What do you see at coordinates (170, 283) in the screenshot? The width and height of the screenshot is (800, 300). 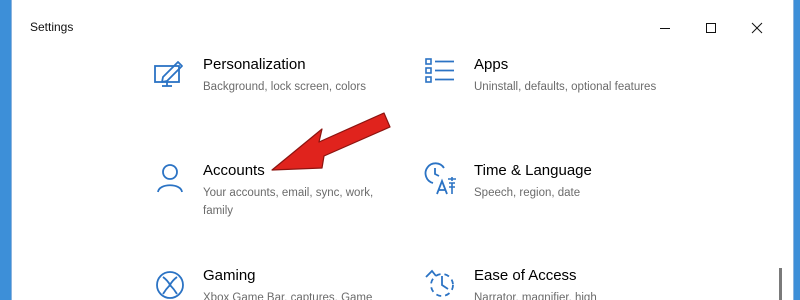 I see `gaming-icon` at bounding box center [170, 283].